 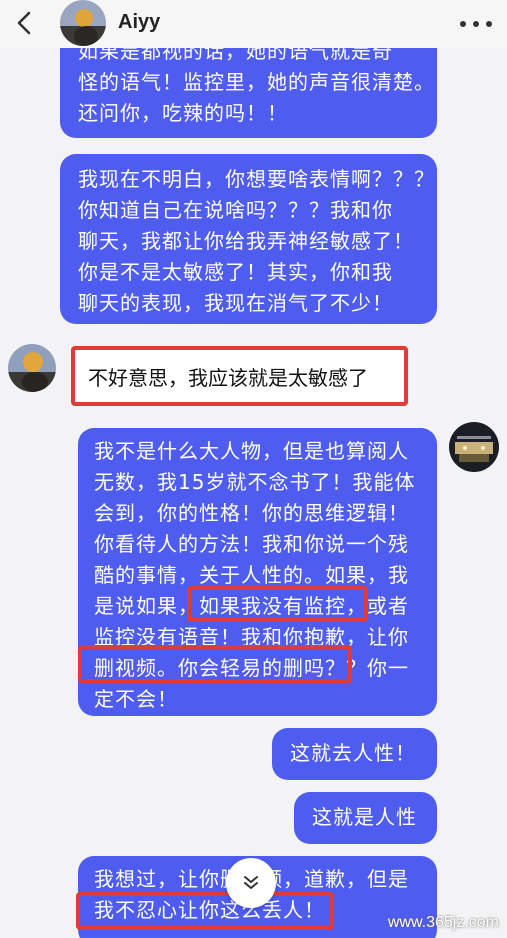 I want to click on message-line: 这就去人性！, so click(x=353, y=753).